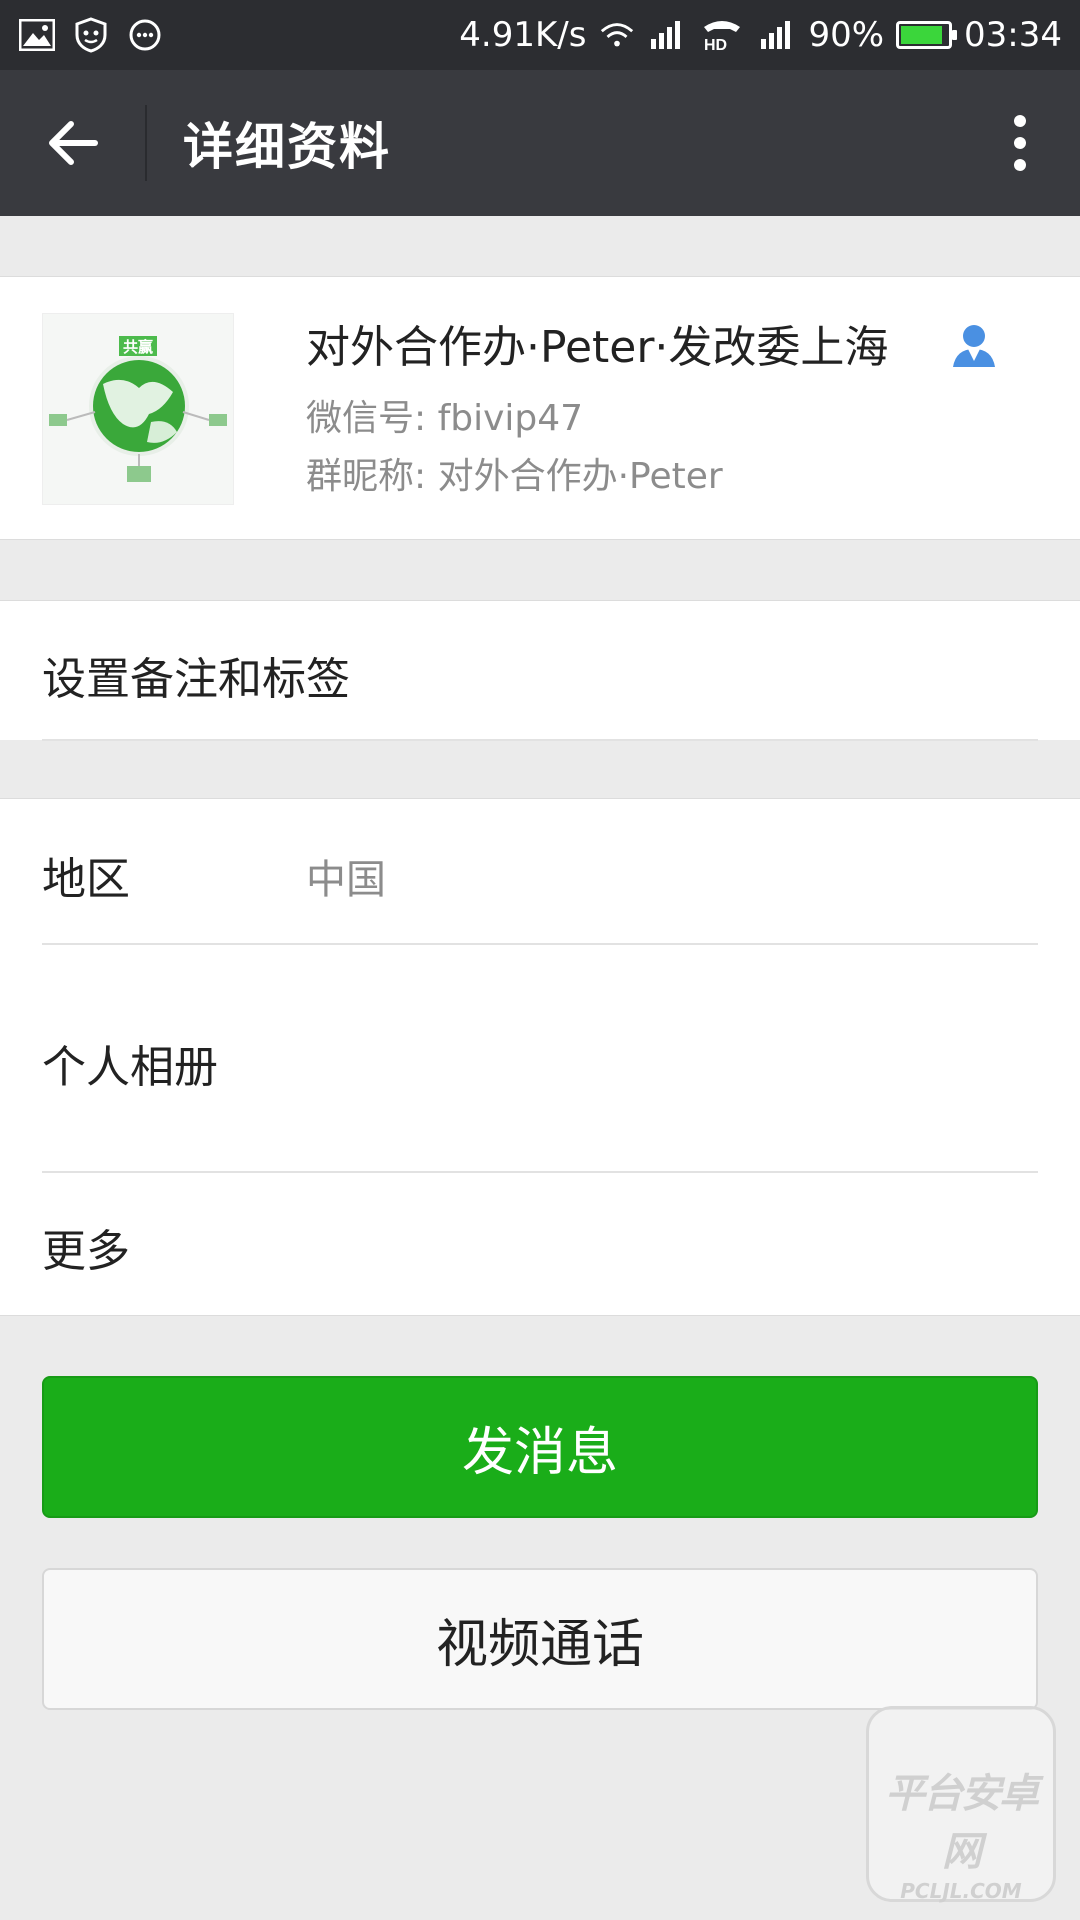  I want to click on shield-icon, so click(91, 35).